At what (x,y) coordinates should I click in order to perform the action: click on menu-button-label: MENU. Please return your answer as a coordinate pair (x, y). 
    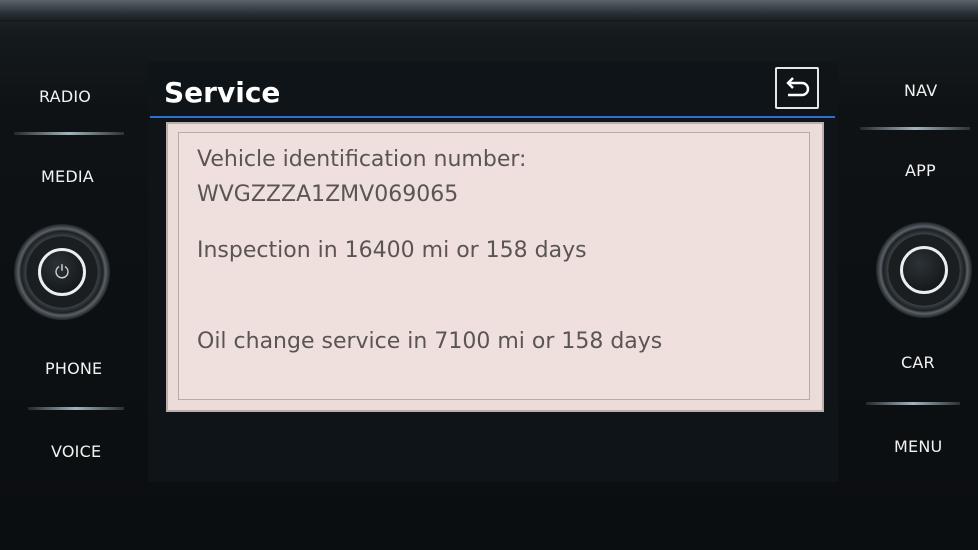
    Looking at the image, I should click on (918, 446).